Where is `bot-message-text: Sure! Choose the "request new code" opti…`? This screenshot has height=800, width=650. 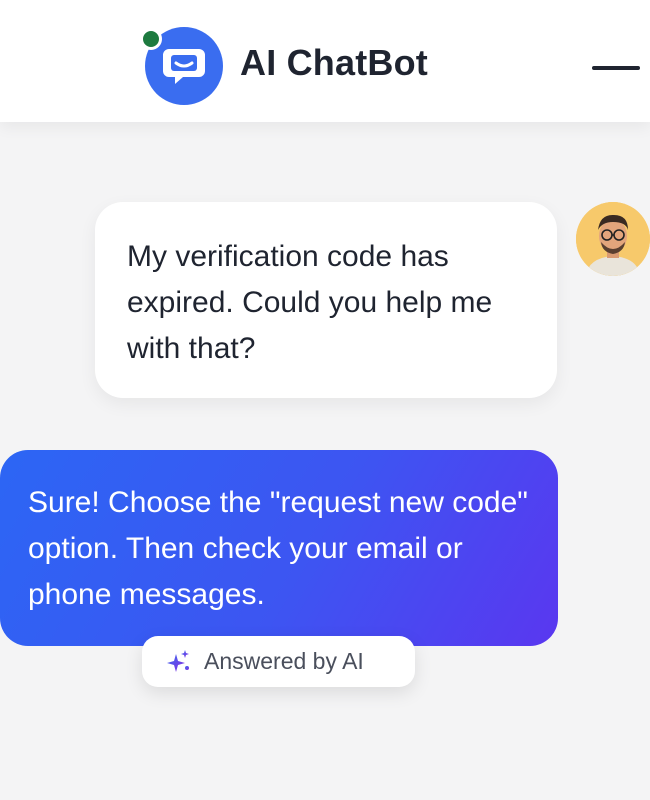
bot-message-text: Sure! Choose the "request new code" opti… is located at coordinates (278, 548).